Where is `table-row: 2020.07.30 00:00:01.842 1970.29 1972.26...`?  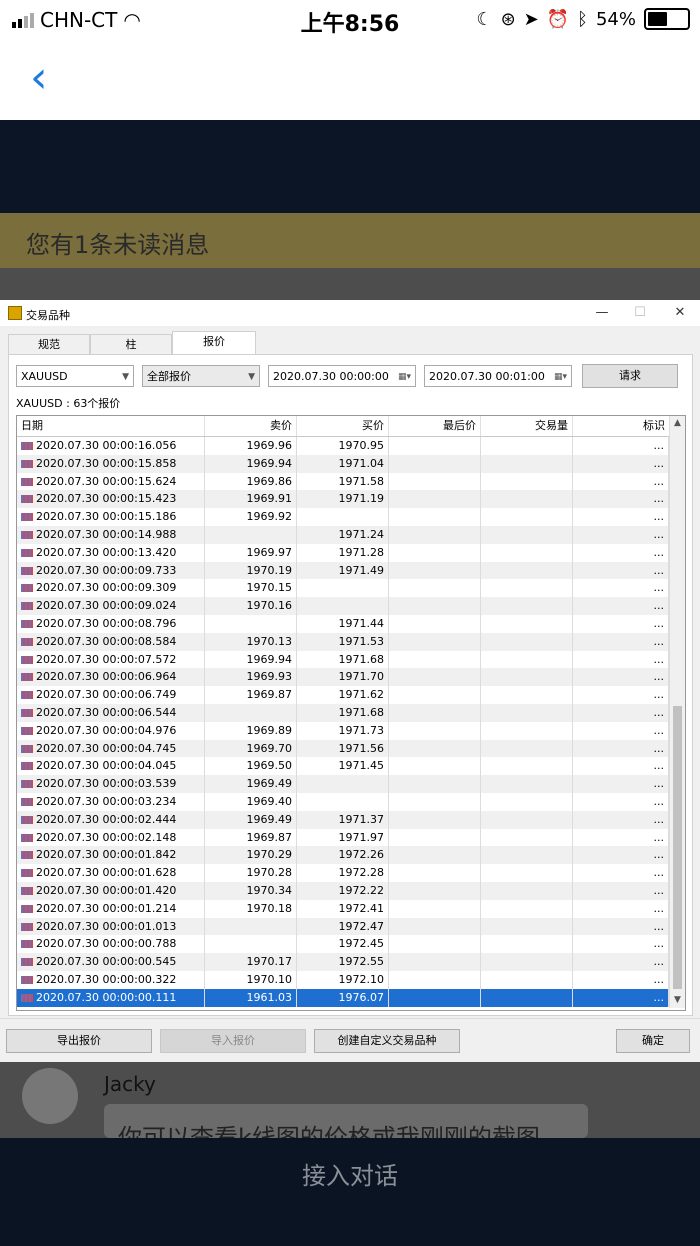 table-row: 2020.07.30 00:00:01.842 1970.29 1972.26... is located at coordinates (343, 855).